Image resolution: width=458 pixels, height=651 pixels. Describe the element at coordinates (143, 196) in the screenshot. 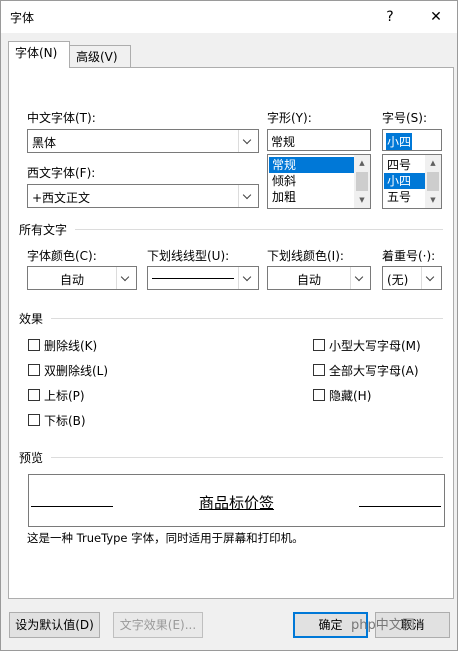

I see `western-font-combo: +西文正文` at that location.